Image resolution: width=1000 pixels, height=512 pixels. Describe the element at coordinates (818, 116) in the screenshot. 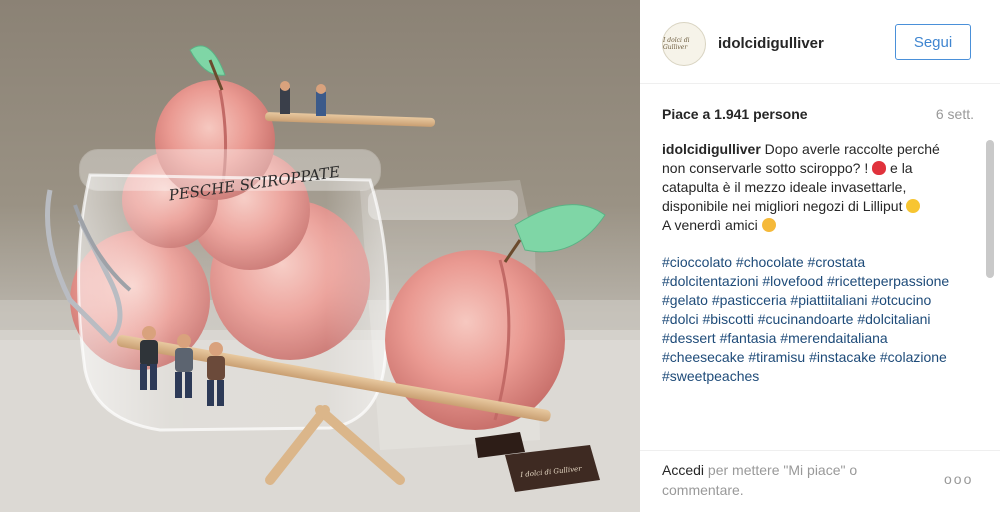

I see `likes-row: Piace a 1.941 persone 6 sett.` at that location.